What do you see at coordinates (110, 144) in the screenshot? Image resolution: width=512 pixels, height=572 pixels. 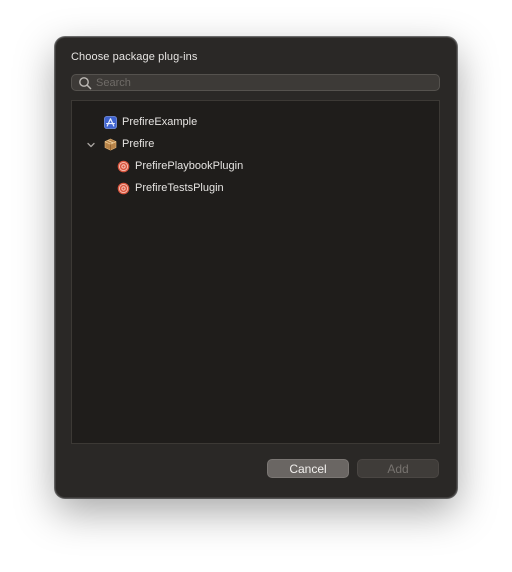 I see `package-icon` at bounding box center [110, 144].